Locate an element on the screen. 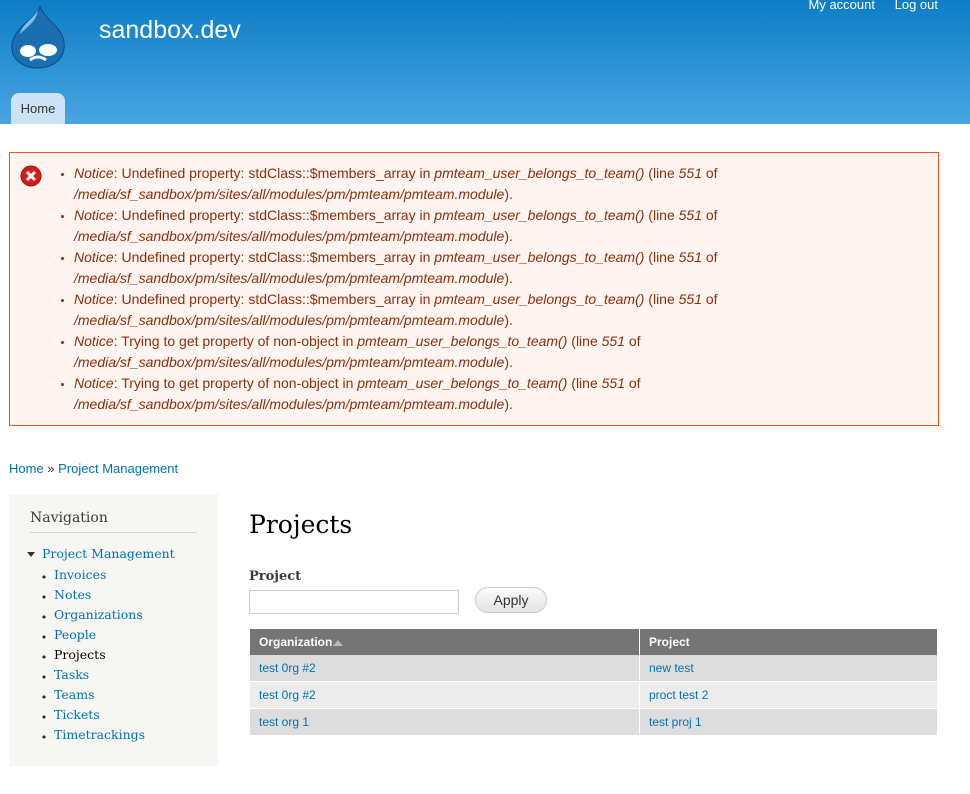 This screenshot has width=970, height=794. log-out-link: Log out is located at coordinates (916, 6).